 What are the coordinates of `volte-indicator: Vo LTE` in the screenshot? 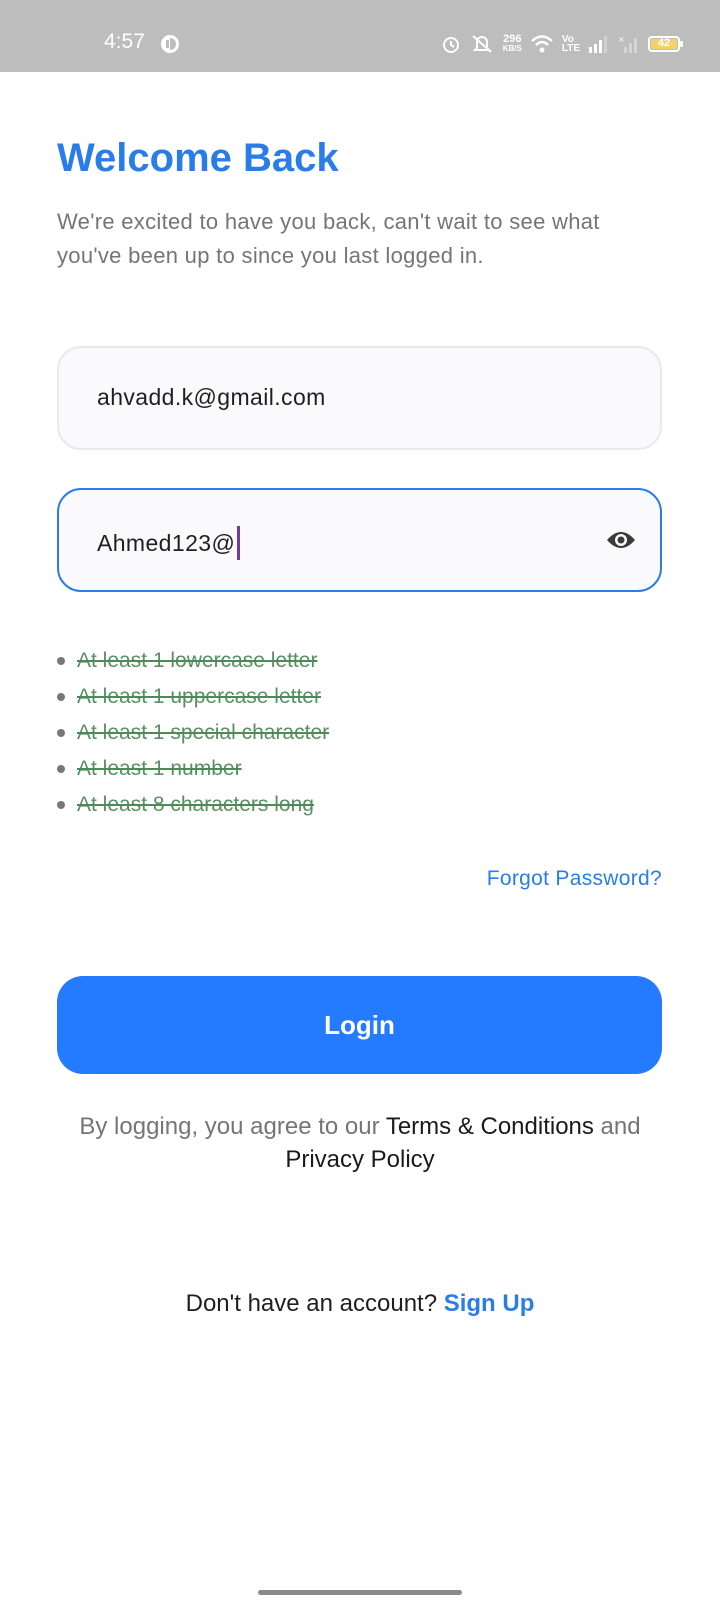 It's located at (570, 44).